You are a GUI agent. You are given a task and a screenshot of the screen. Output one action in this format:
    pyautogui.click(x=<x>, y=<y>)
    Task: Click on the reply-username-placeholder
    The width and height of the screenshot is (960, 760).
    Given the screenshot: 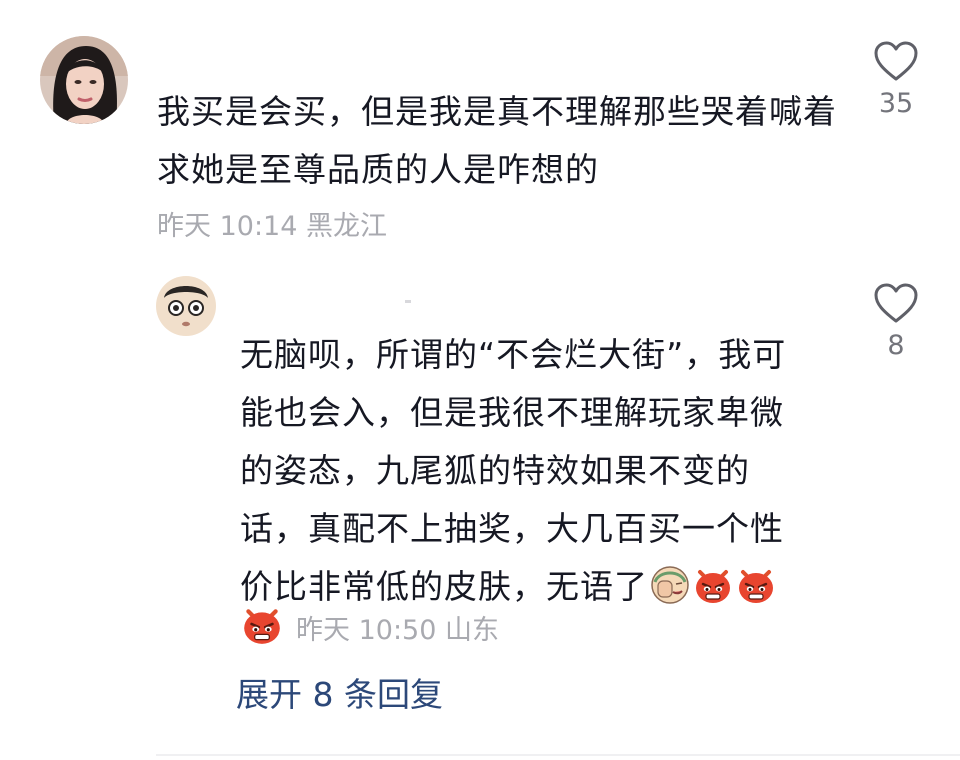 What is the action you would take?
    pyautogui.click(x=408, y=301)
    